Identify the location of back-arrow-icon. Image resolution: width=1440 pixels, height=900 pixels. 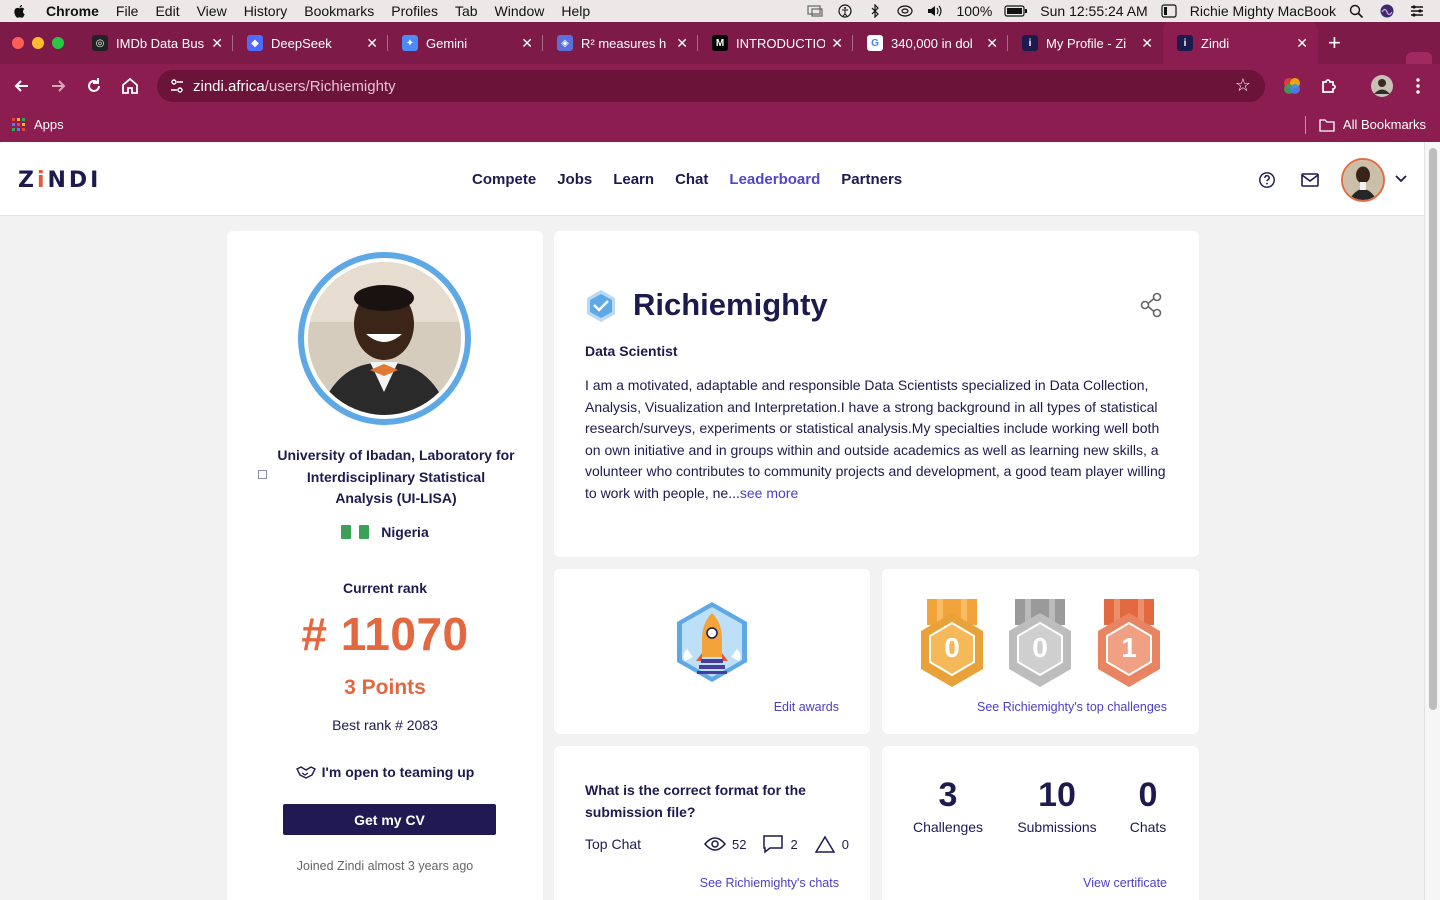
(22, 86).